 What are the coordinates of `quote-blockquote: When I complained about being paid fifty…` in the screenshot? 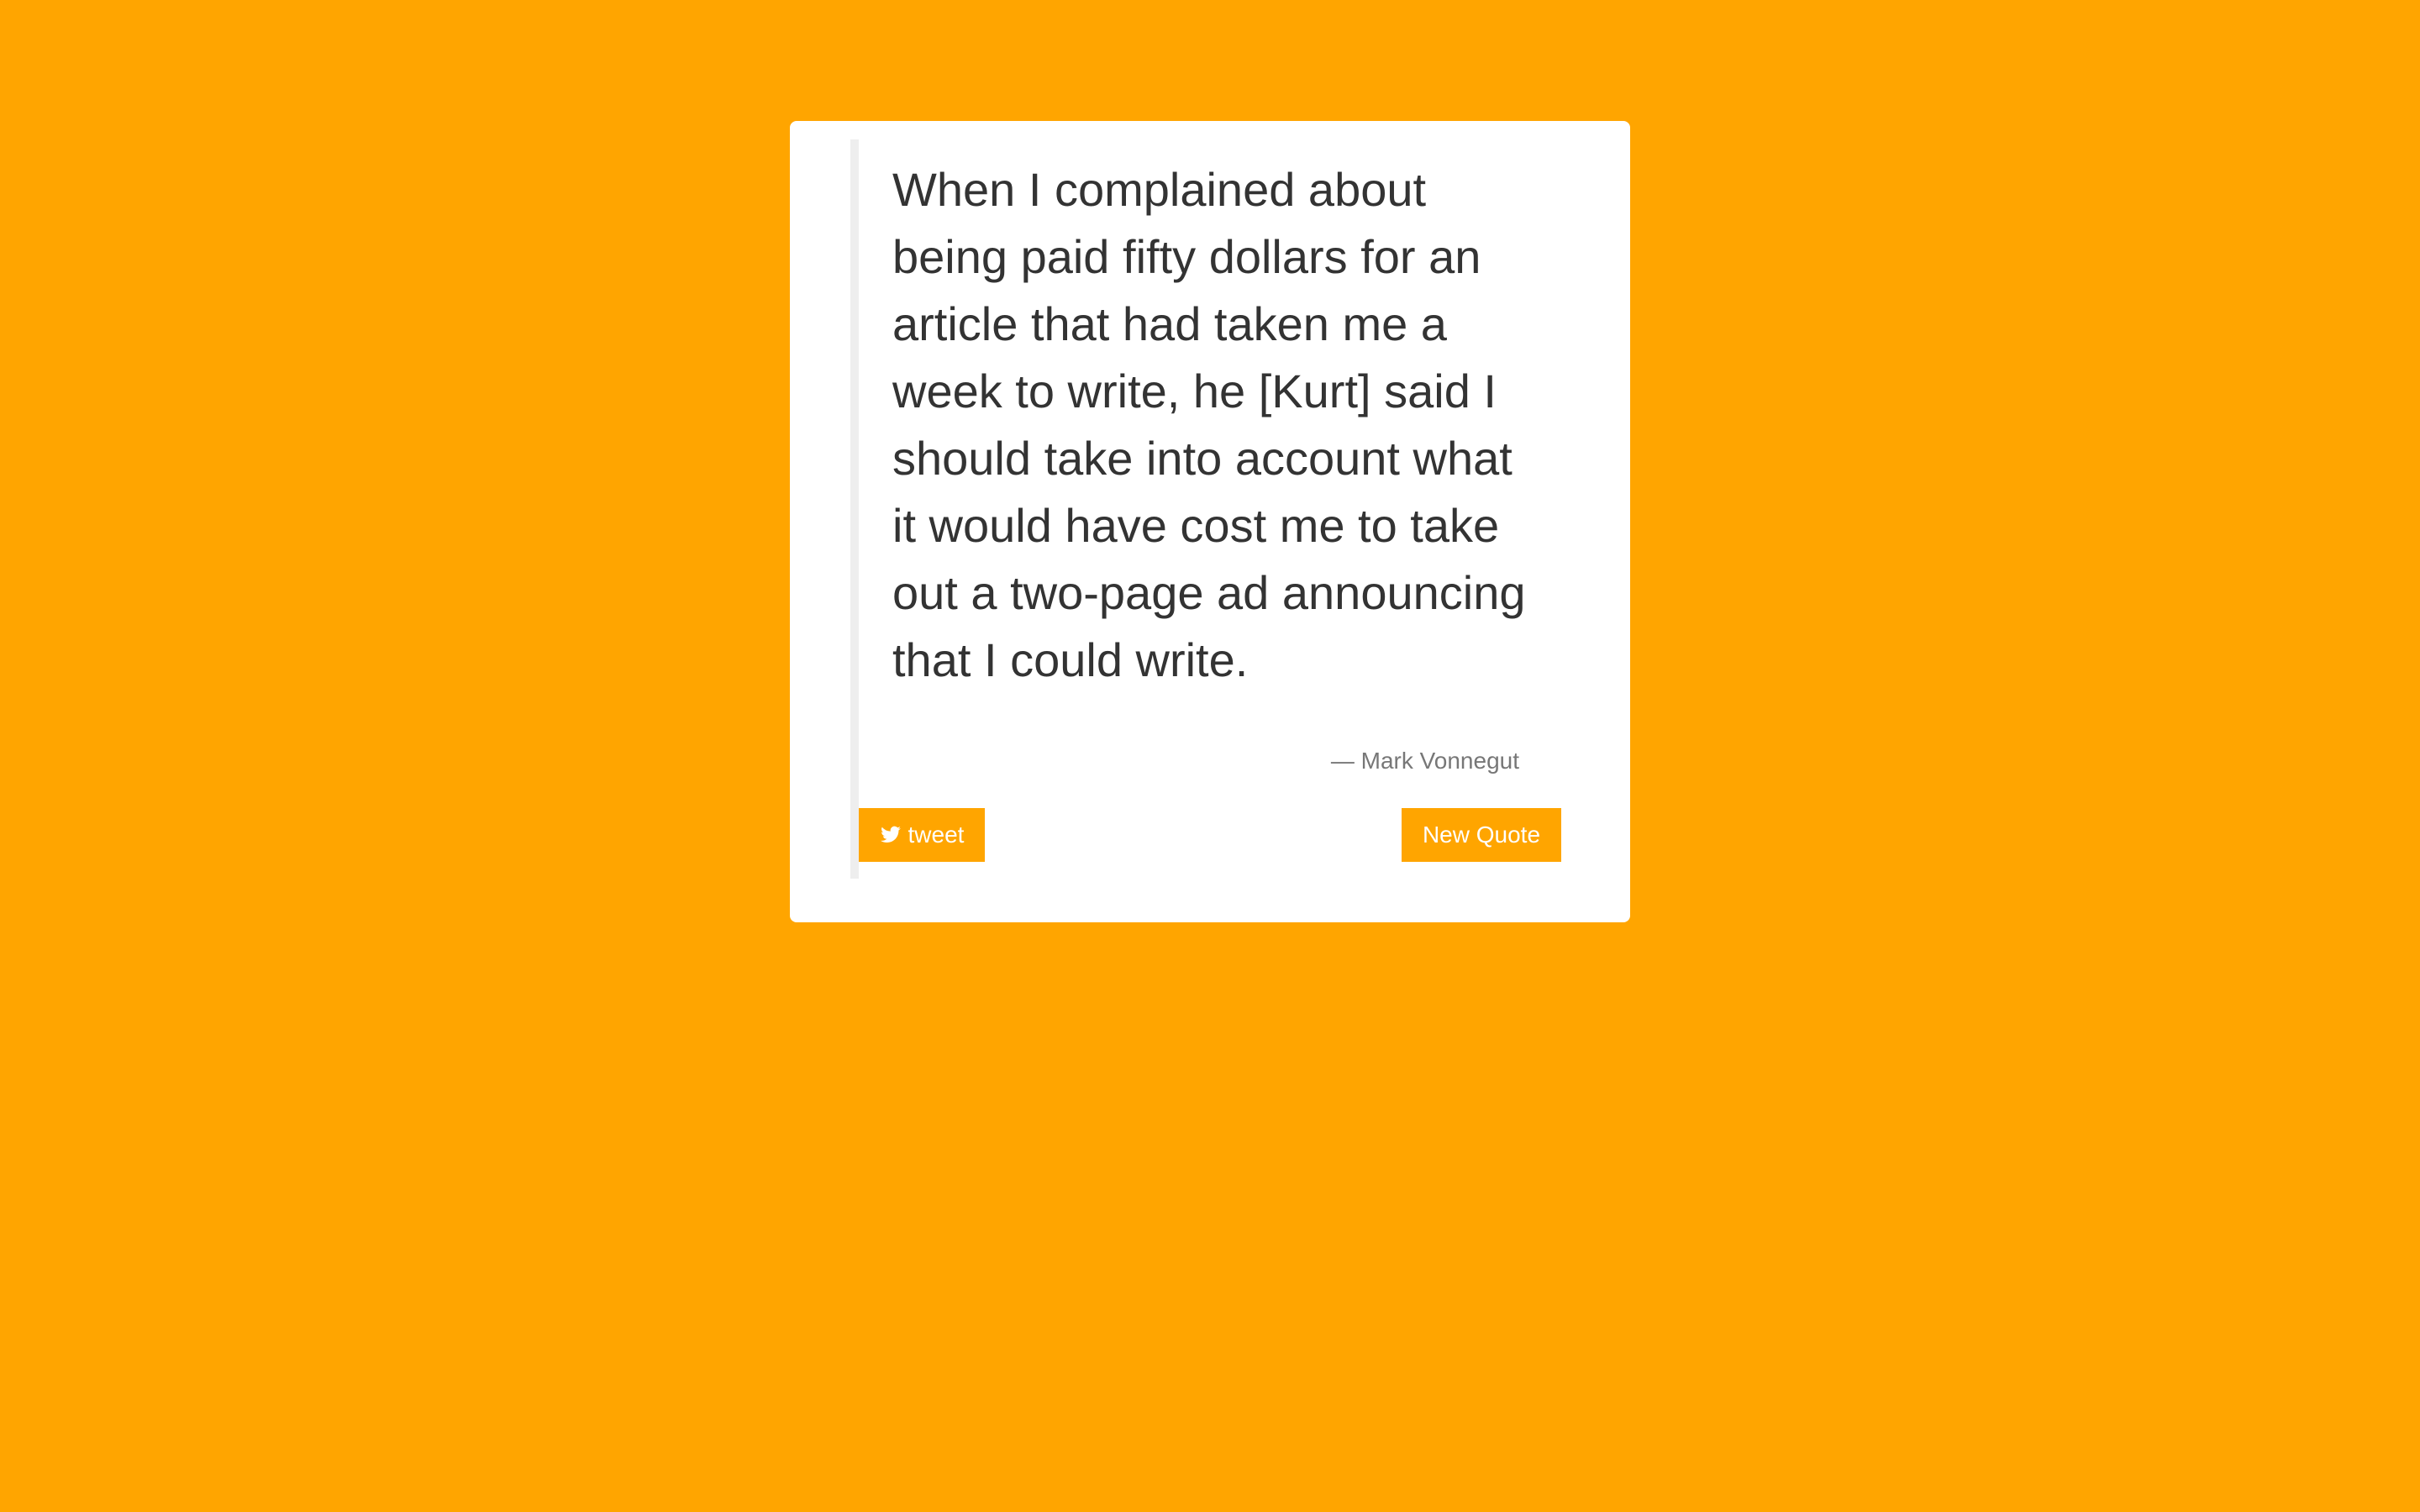 It's located at (1210, 509).